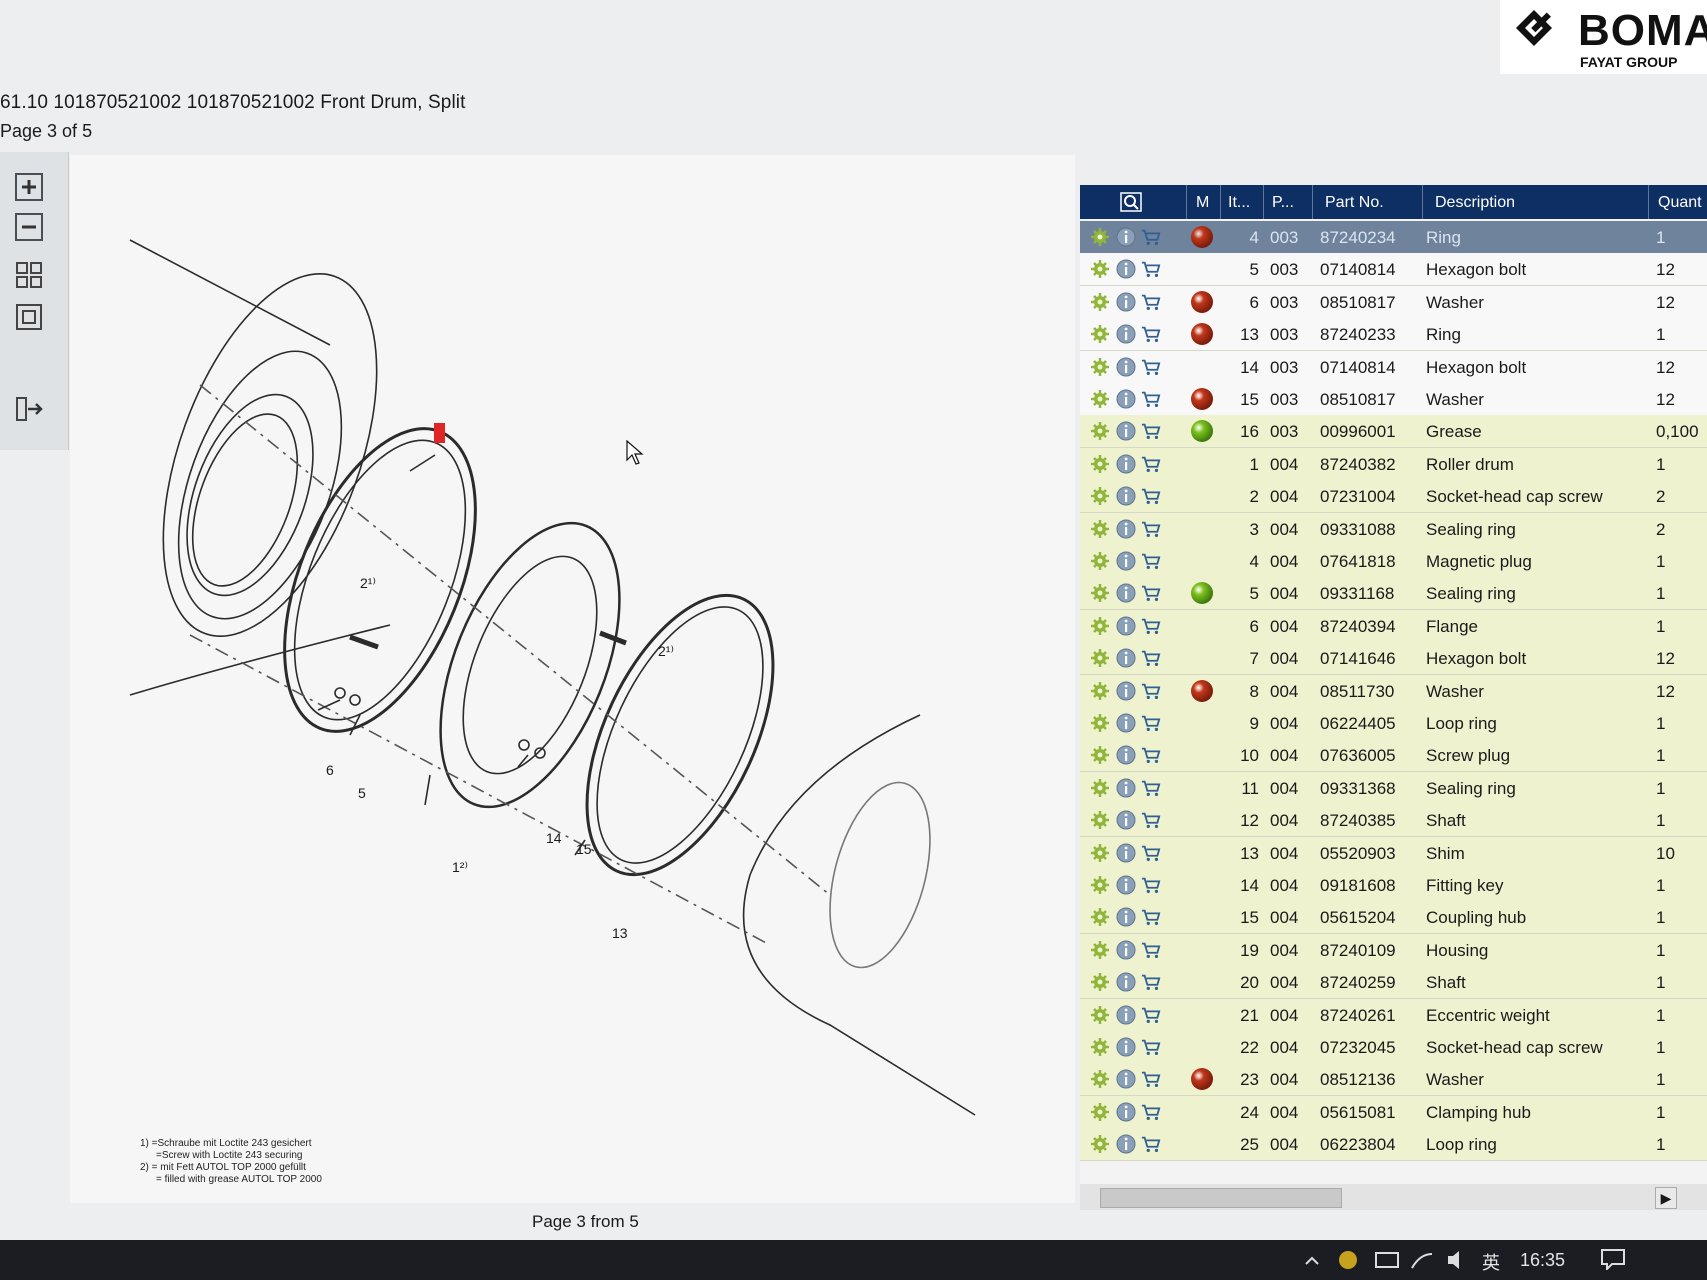 The height and width of the screenshot is (1280, 1707). Describe the element at coordinates (439, 433) in the screenshot. I see `part-marker-icon` at that location.